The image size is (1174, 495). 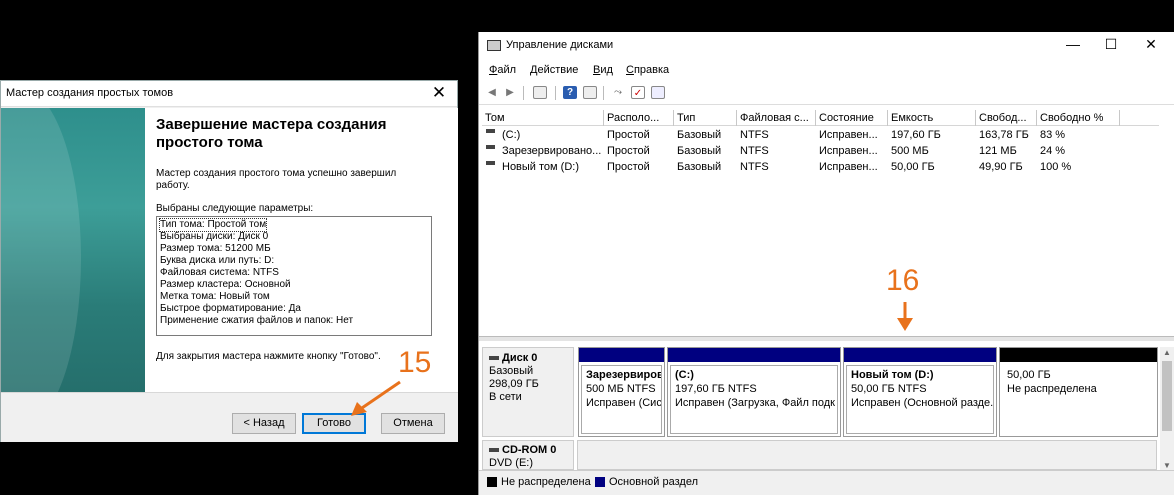 I want to click on toolbar: ◀ ▶ ? ⤳ ✓, so click(x=826, y=93).